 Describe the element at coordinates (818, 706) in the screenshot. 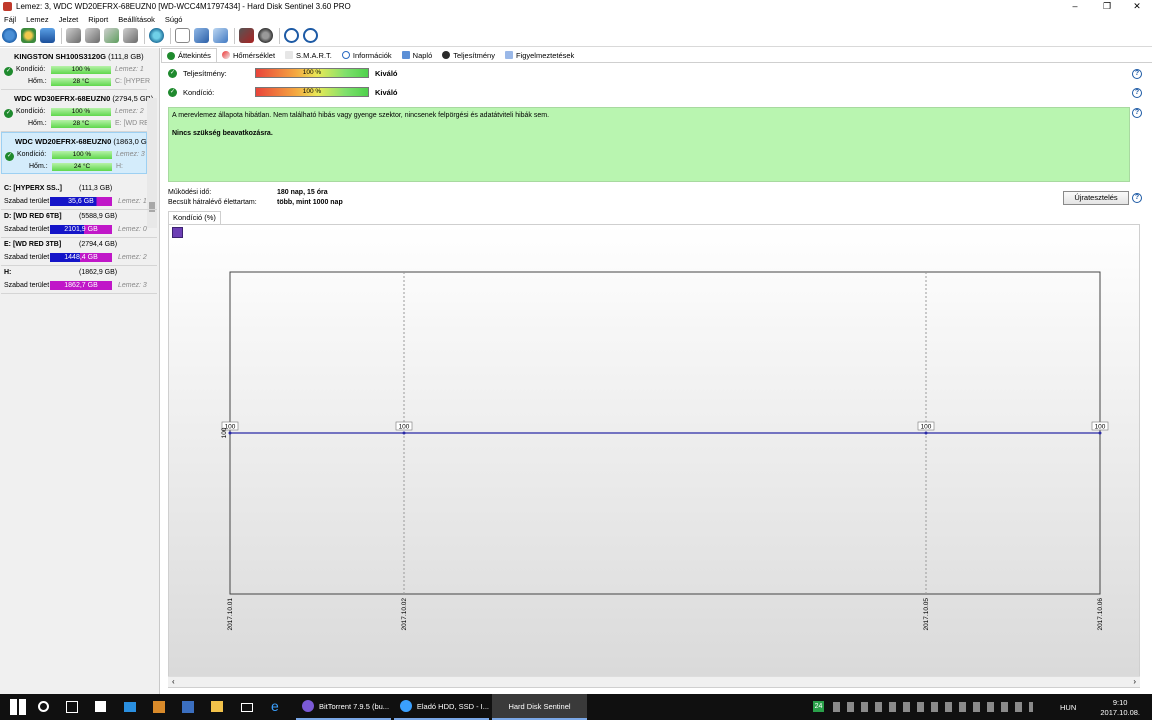

I see `hds-tray-badge: 24` at that location.